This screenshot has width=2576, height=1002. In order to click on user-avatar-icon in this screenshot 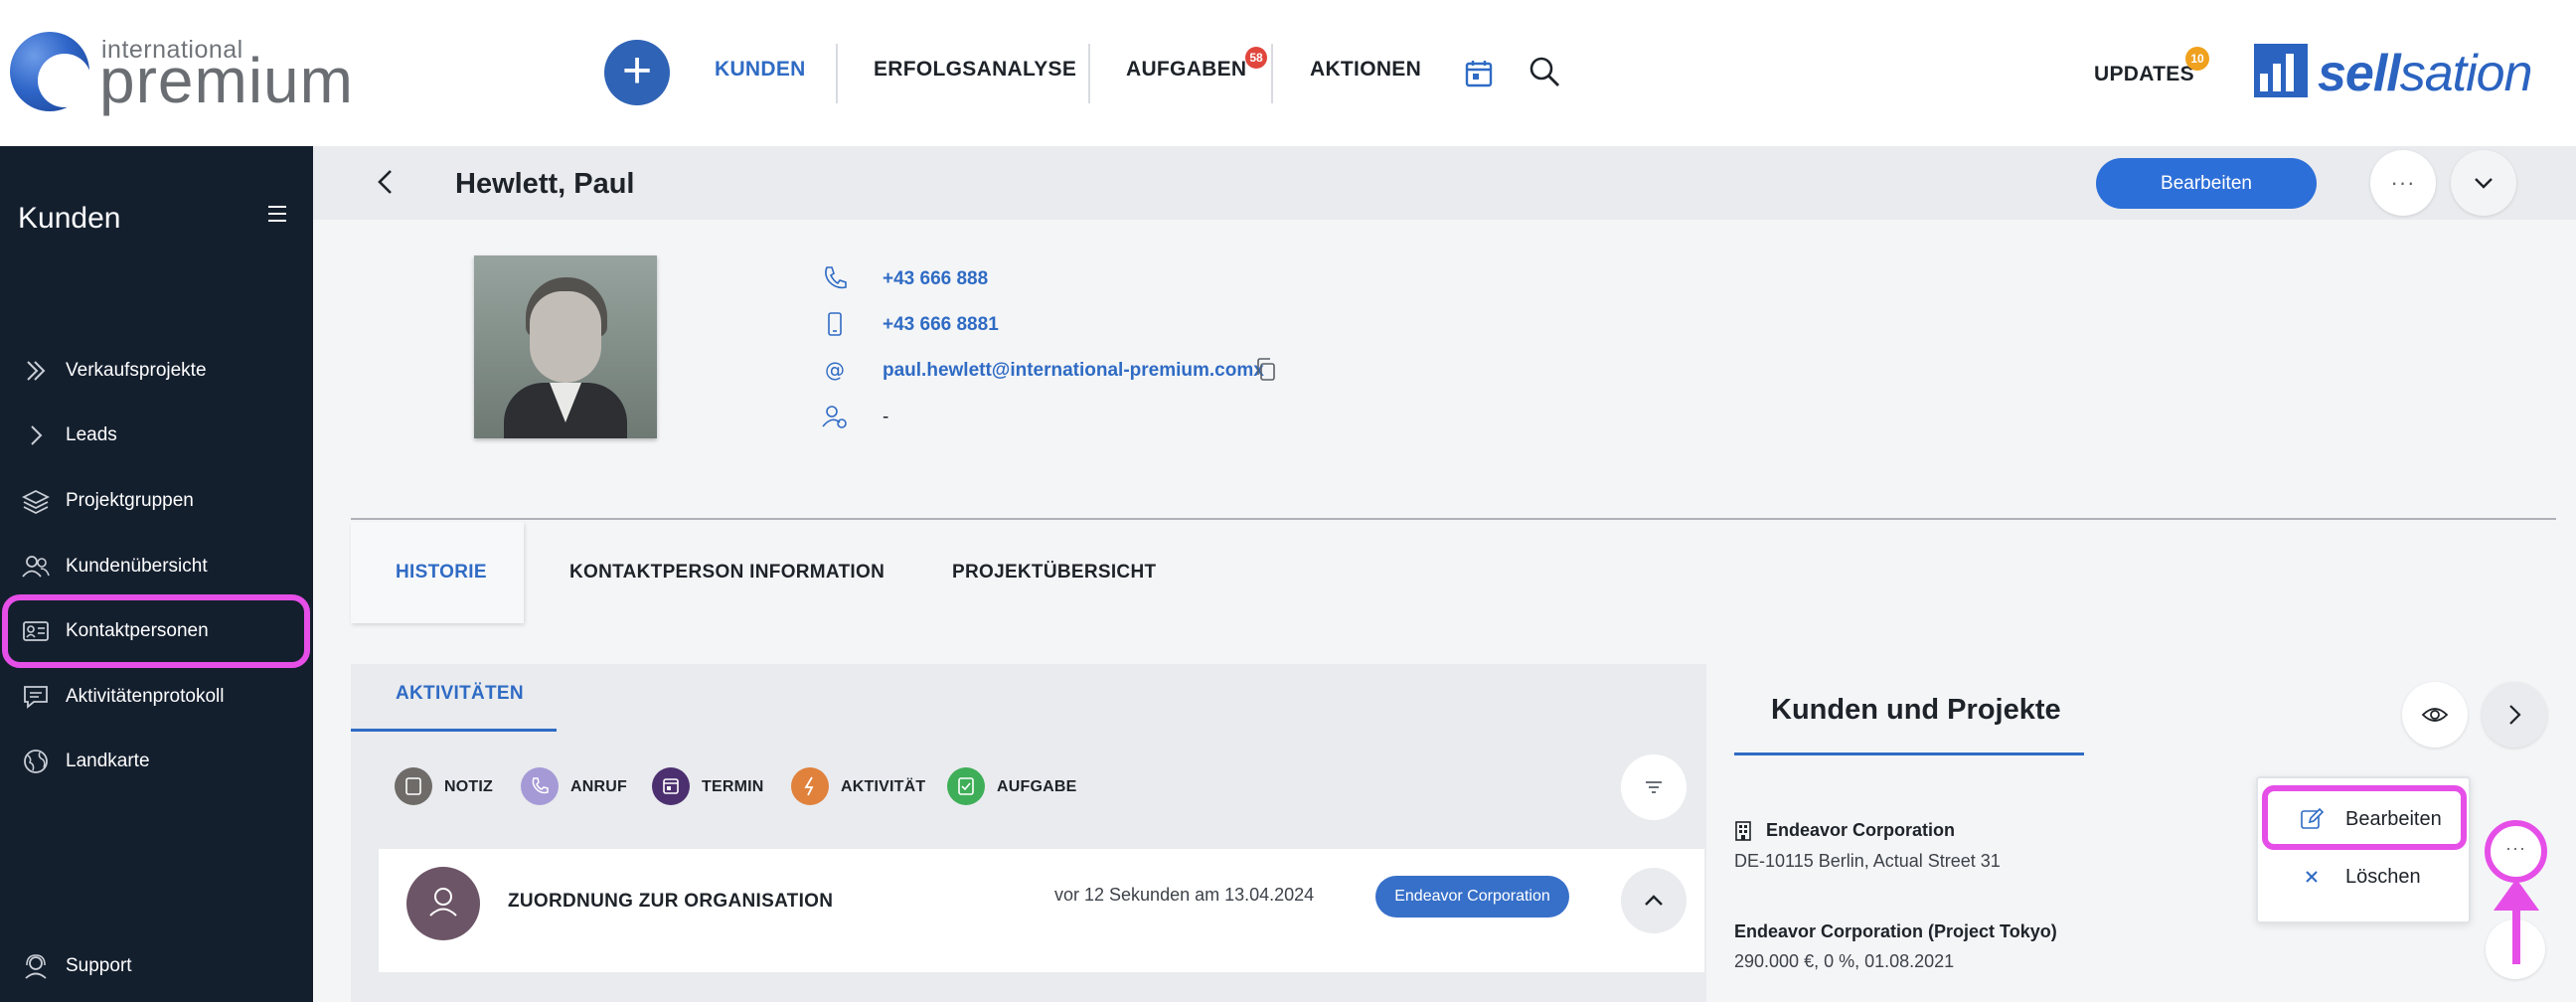, I will do `click(443, 903)`.